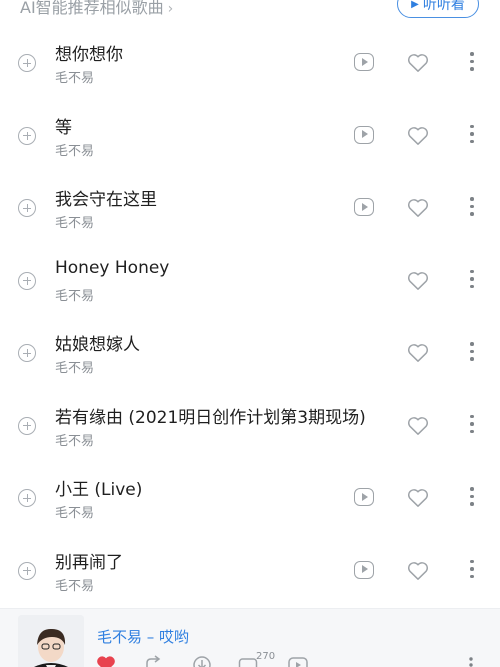 The width and height of the screenshot is (500, 667). Describe the element at coordinates (63, 125) in the screenshot. I see `song-title: 等` at that location.